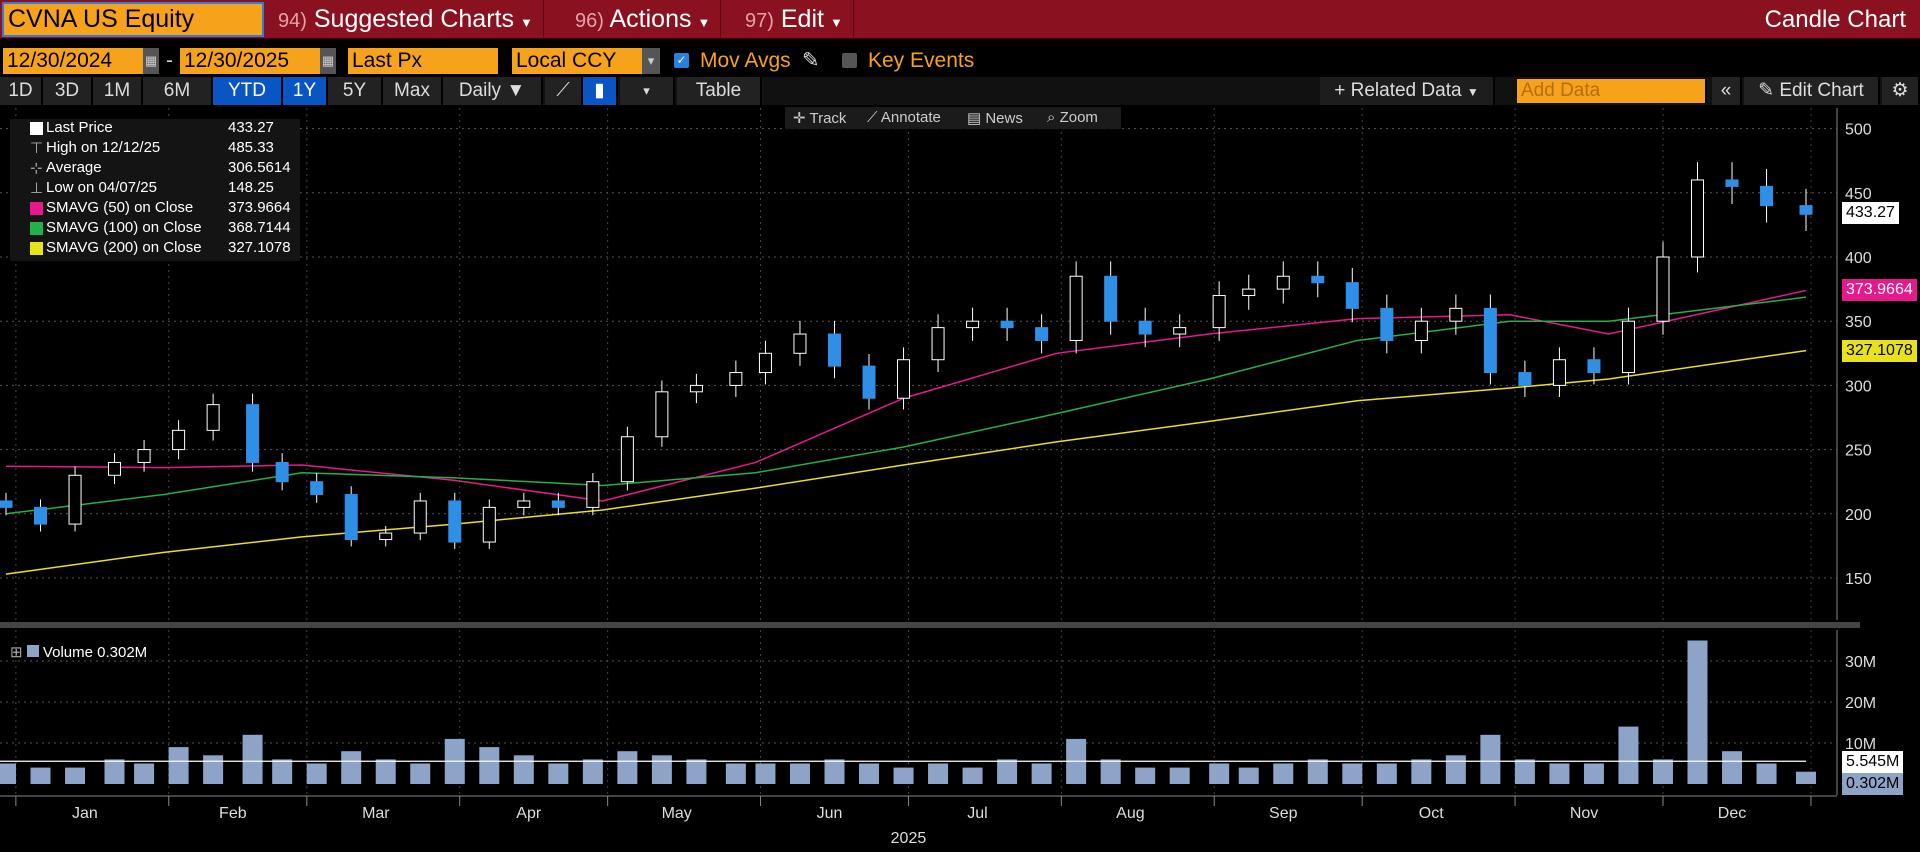 This screenshot has height=852, width=1920. I want to click on legend-label: SMAVG (100) on Close, so click(124, 227).